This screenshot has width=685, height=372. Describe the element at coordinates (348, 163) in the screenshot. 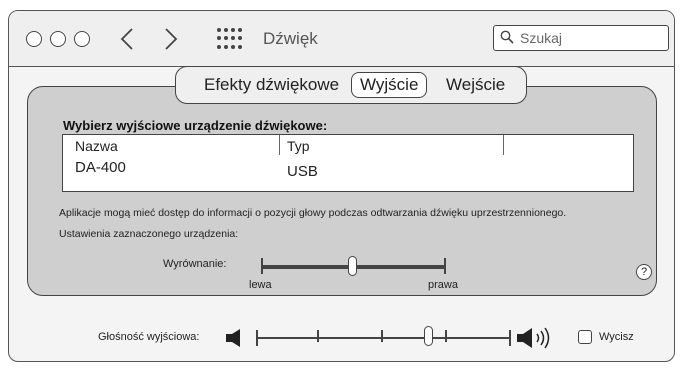

I see `device-table: Nazwa Typ DA-400 USB` at that location.